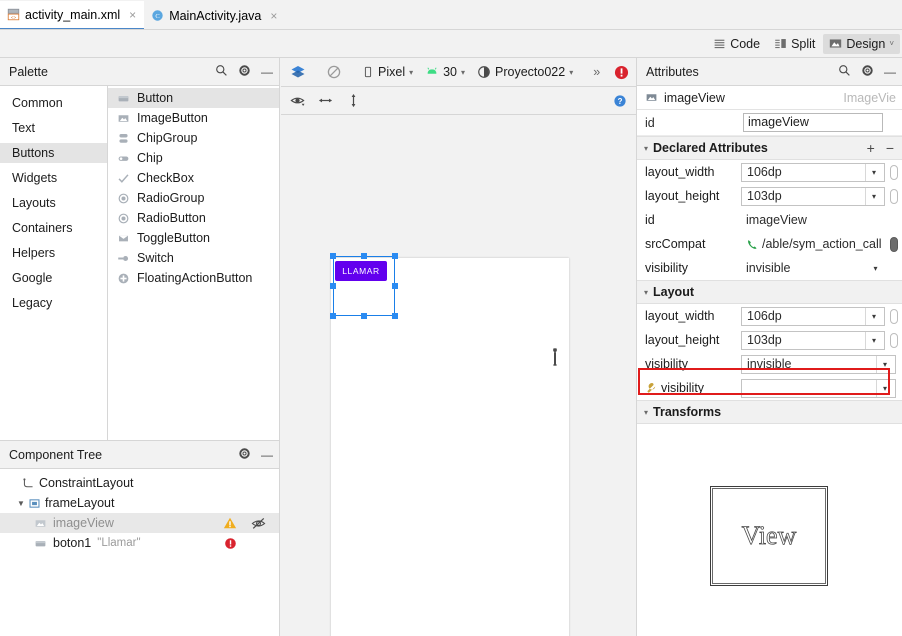 The width and height of the screenshot is (902, 636). I want to click on palette-item-checkbox: CheckBox, so click(193, 178).